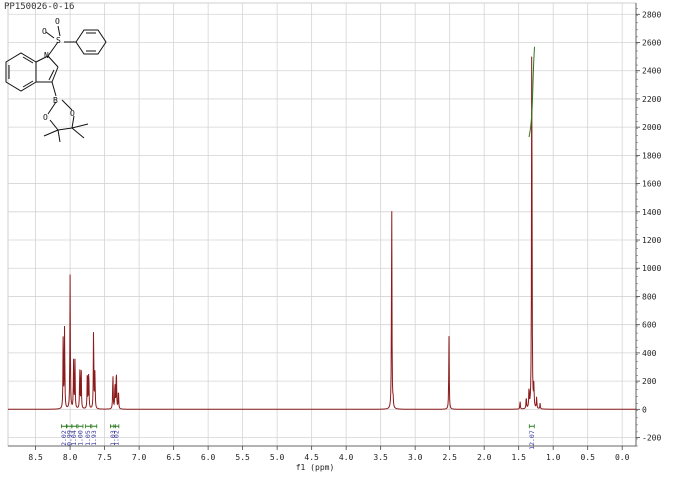 This screenshot has width=692, height=482. Describe the element at coordinates (651, 127) in the screenshot. I see `y-tick-label: 2000` at that location.